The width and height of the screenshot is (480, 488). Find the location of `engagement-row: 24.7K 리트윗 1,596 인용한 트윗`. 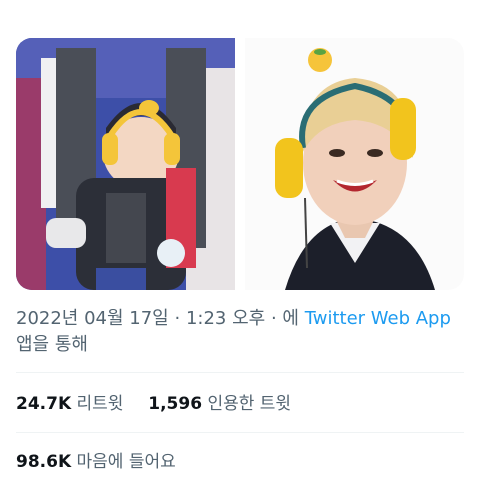

engagement-row: 24.7K 리트윗 1,596 인용한 트윗 is located at coordinates (240, 404).